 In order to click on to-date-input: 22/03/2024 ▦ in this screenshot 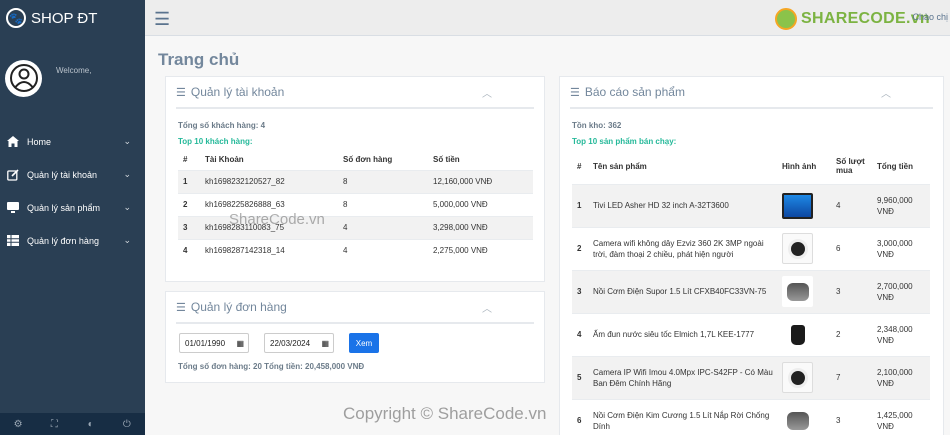, I will do `click(299, 343)`.